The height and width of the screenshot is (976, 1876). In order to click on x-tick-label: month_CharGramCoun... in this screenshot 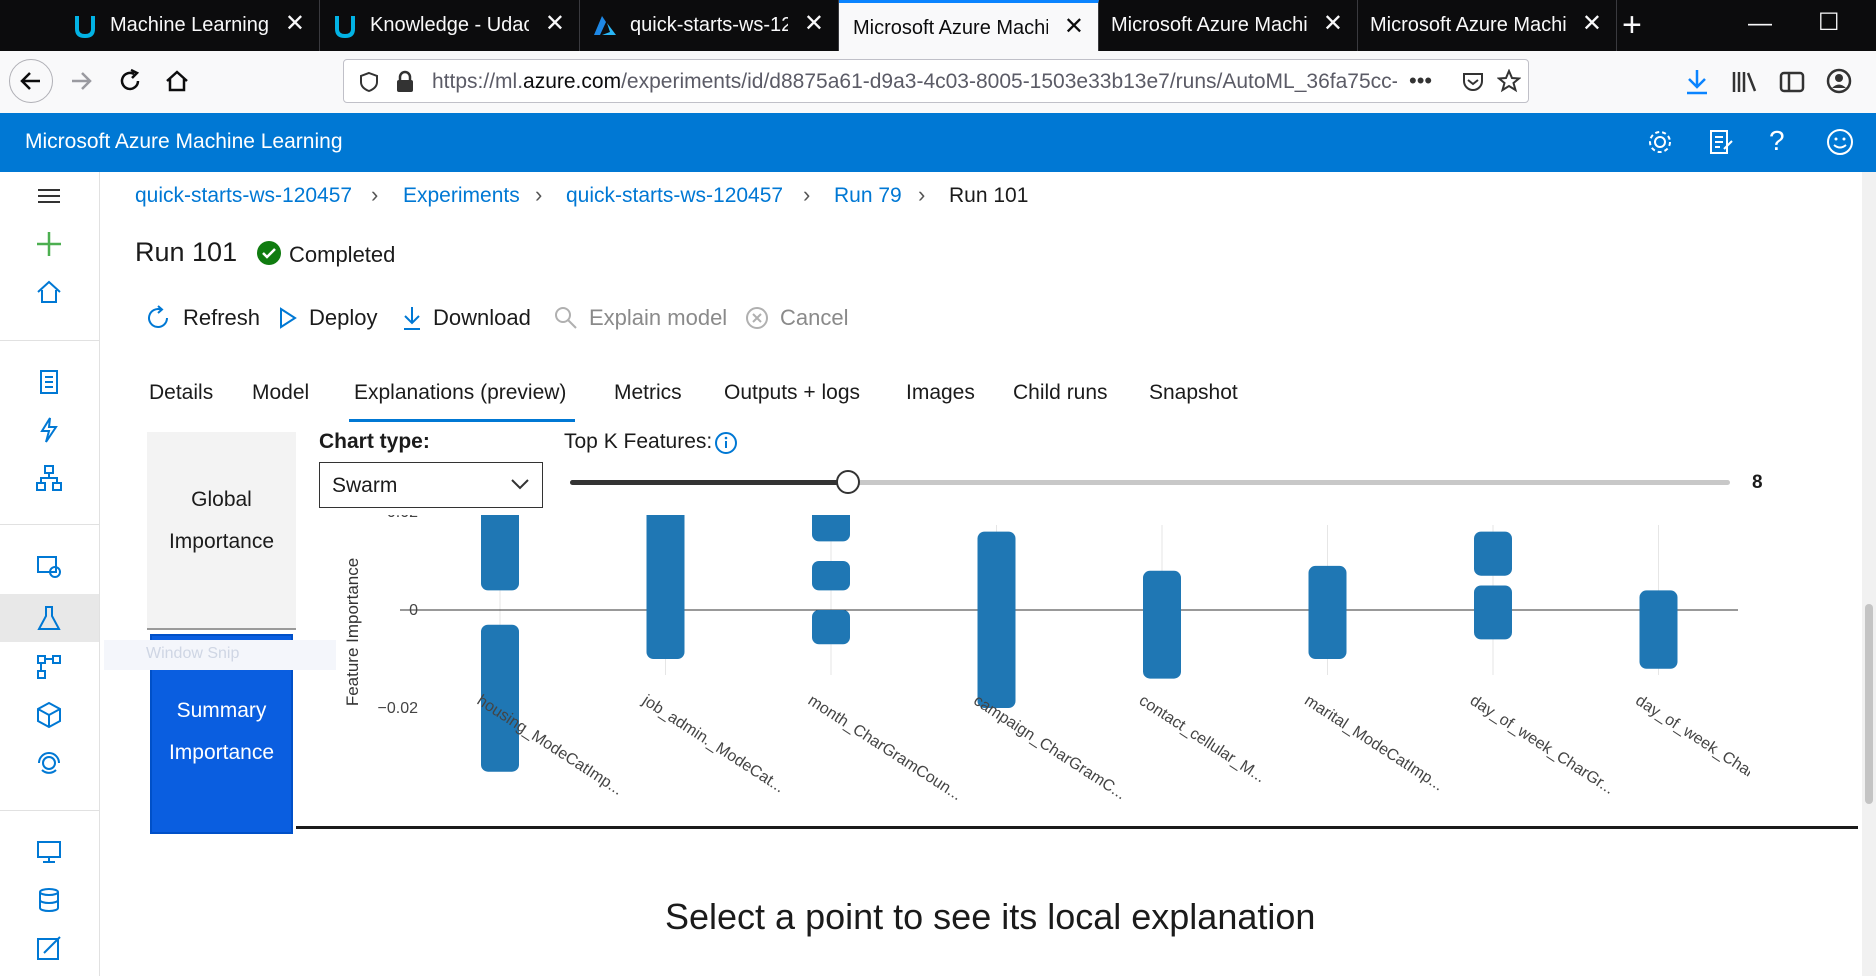, I will do `click(885, 748)`.